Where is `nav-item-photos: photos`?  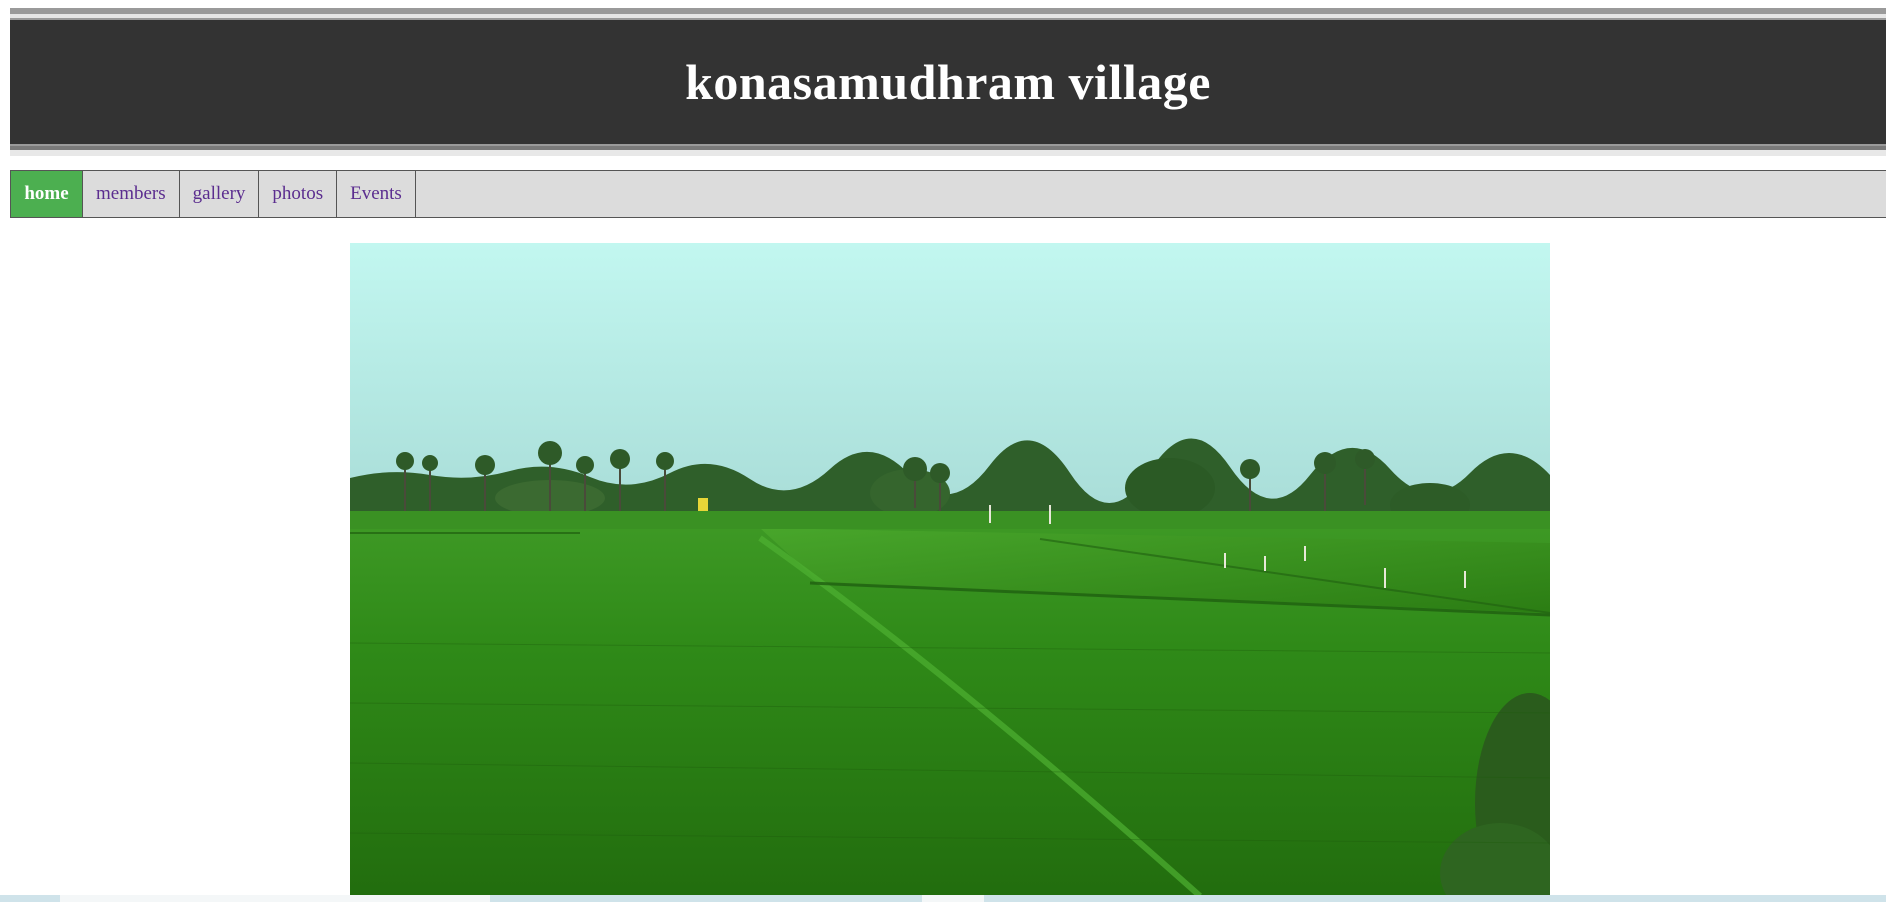
nav-item-photos: photos is located at coordinates (298, 194).